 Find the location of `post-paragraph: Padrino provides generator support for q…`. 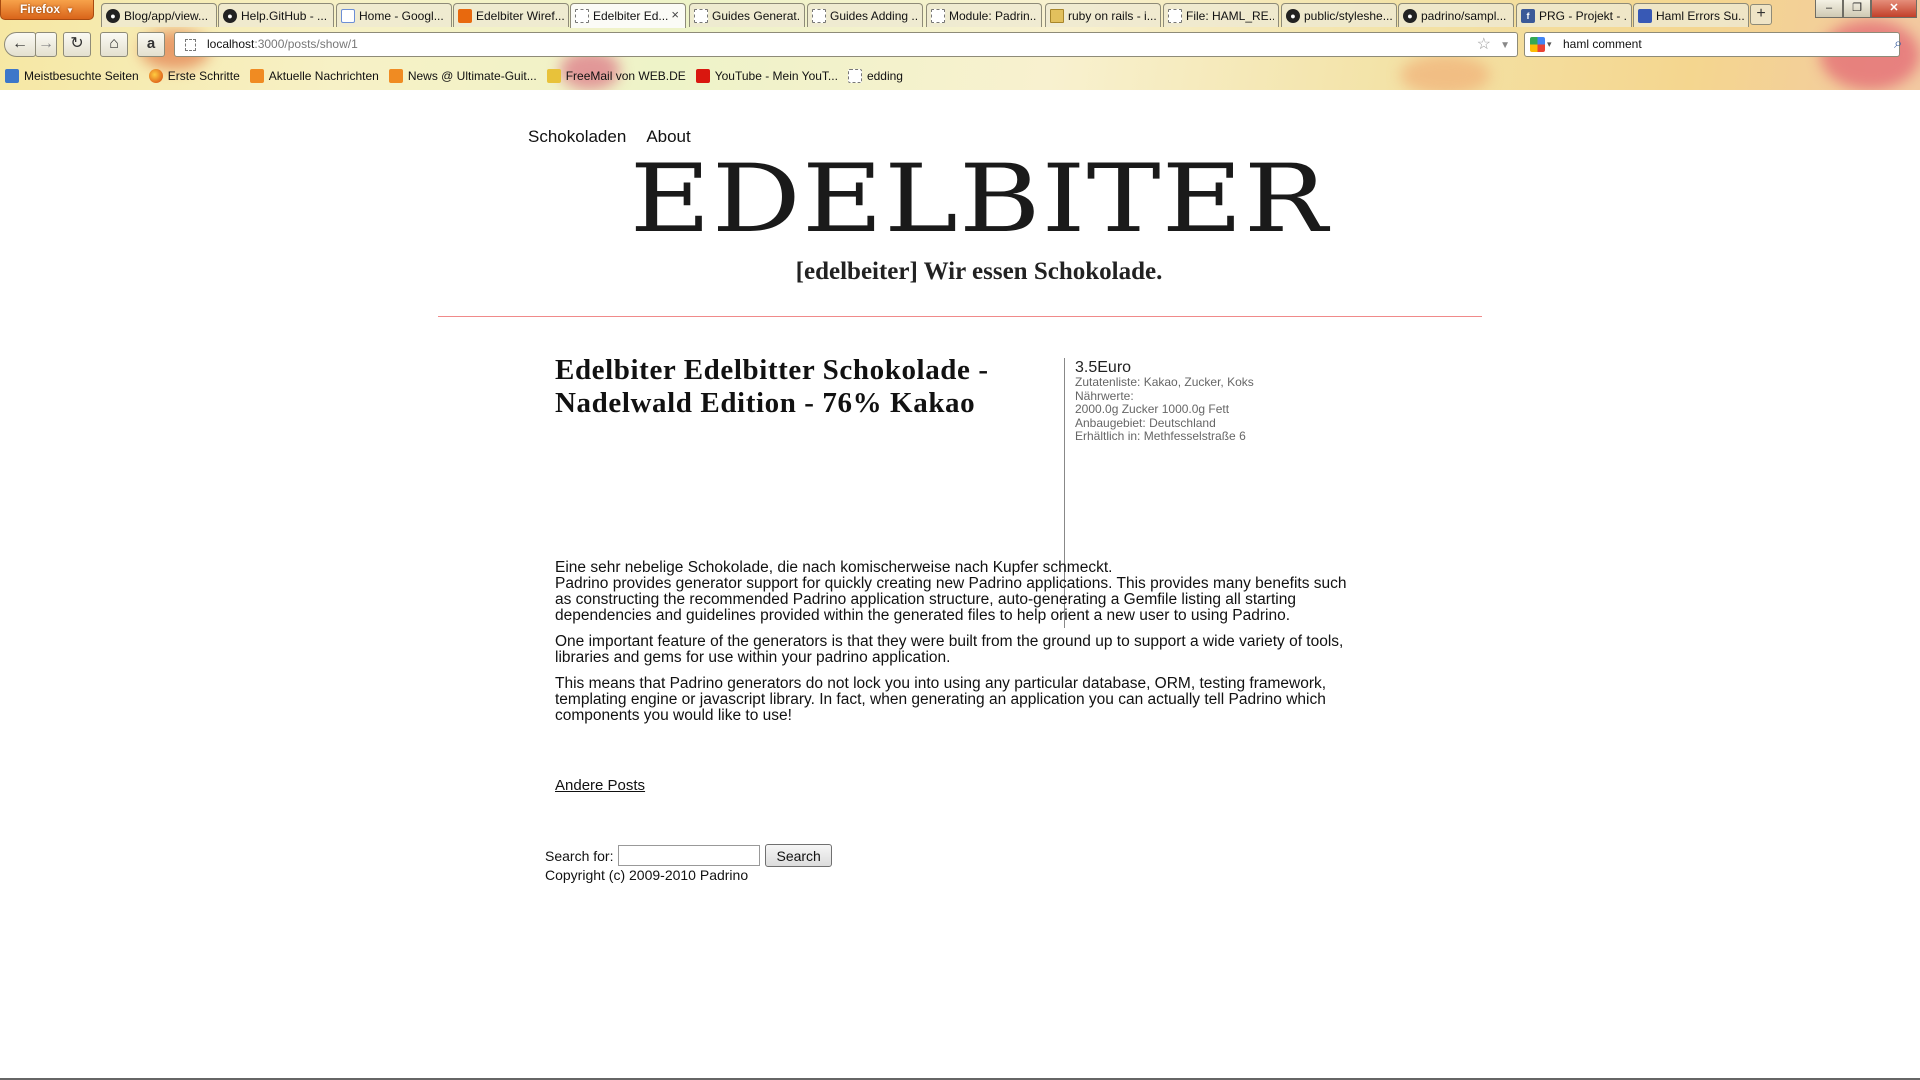

post-paragraph: Padrino provides generator support for q… is located at coordinates (951, 599).